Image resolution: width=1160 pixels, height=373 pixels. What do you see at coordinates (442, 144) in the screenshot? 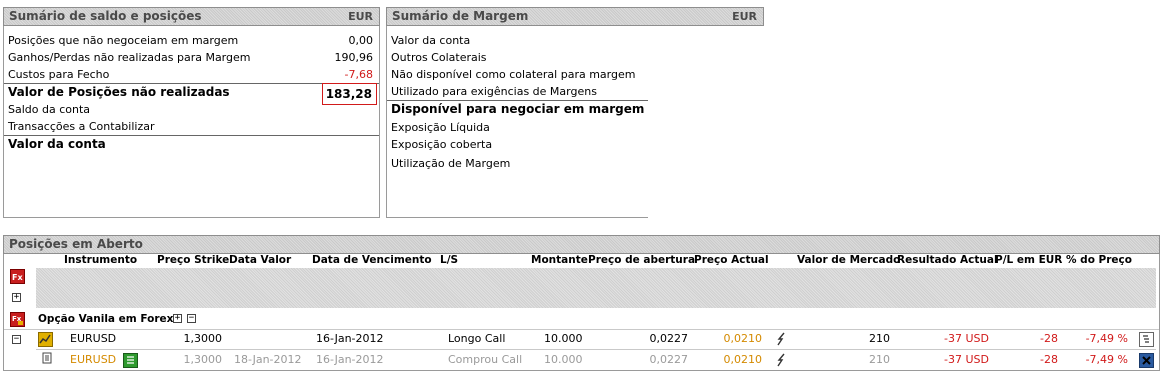
I see `margin-row-label: Exposição coberta` at bounding box center [442, 144].